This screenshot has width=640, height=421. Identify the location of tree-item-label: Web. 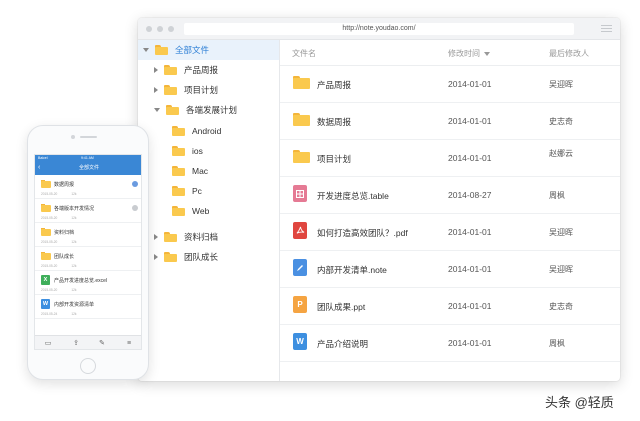
(201, 211).